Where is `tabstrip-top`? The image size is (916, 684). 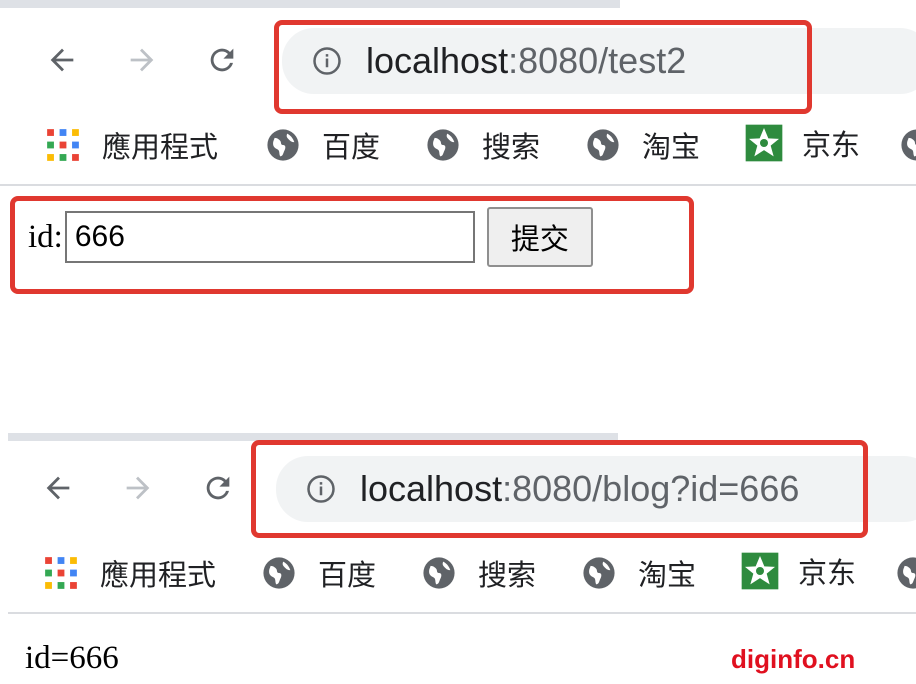 tabstrip-top is located at coordinates (310, 4).